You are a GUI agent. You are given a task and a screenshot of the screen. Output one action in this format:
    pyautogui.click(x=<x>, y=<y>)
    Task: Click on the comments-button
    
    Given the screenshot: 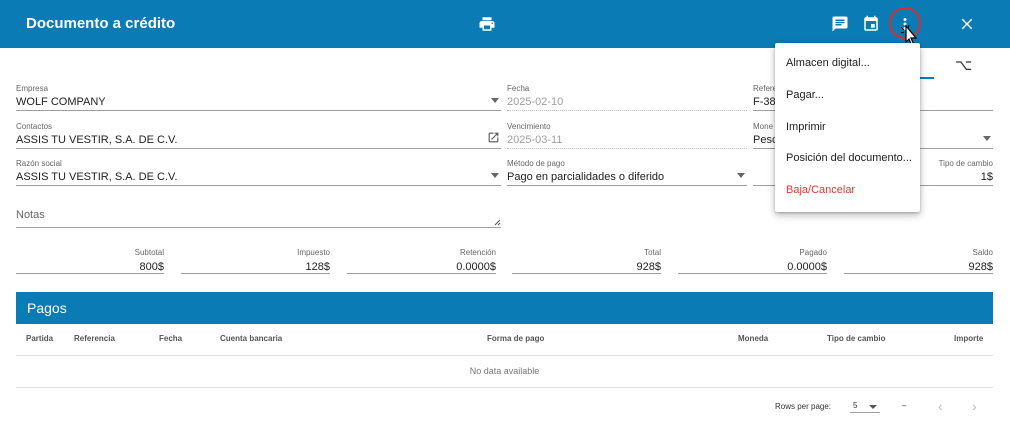 What is the action you would take?
    pyautogui.click(x=840, y=24)
    